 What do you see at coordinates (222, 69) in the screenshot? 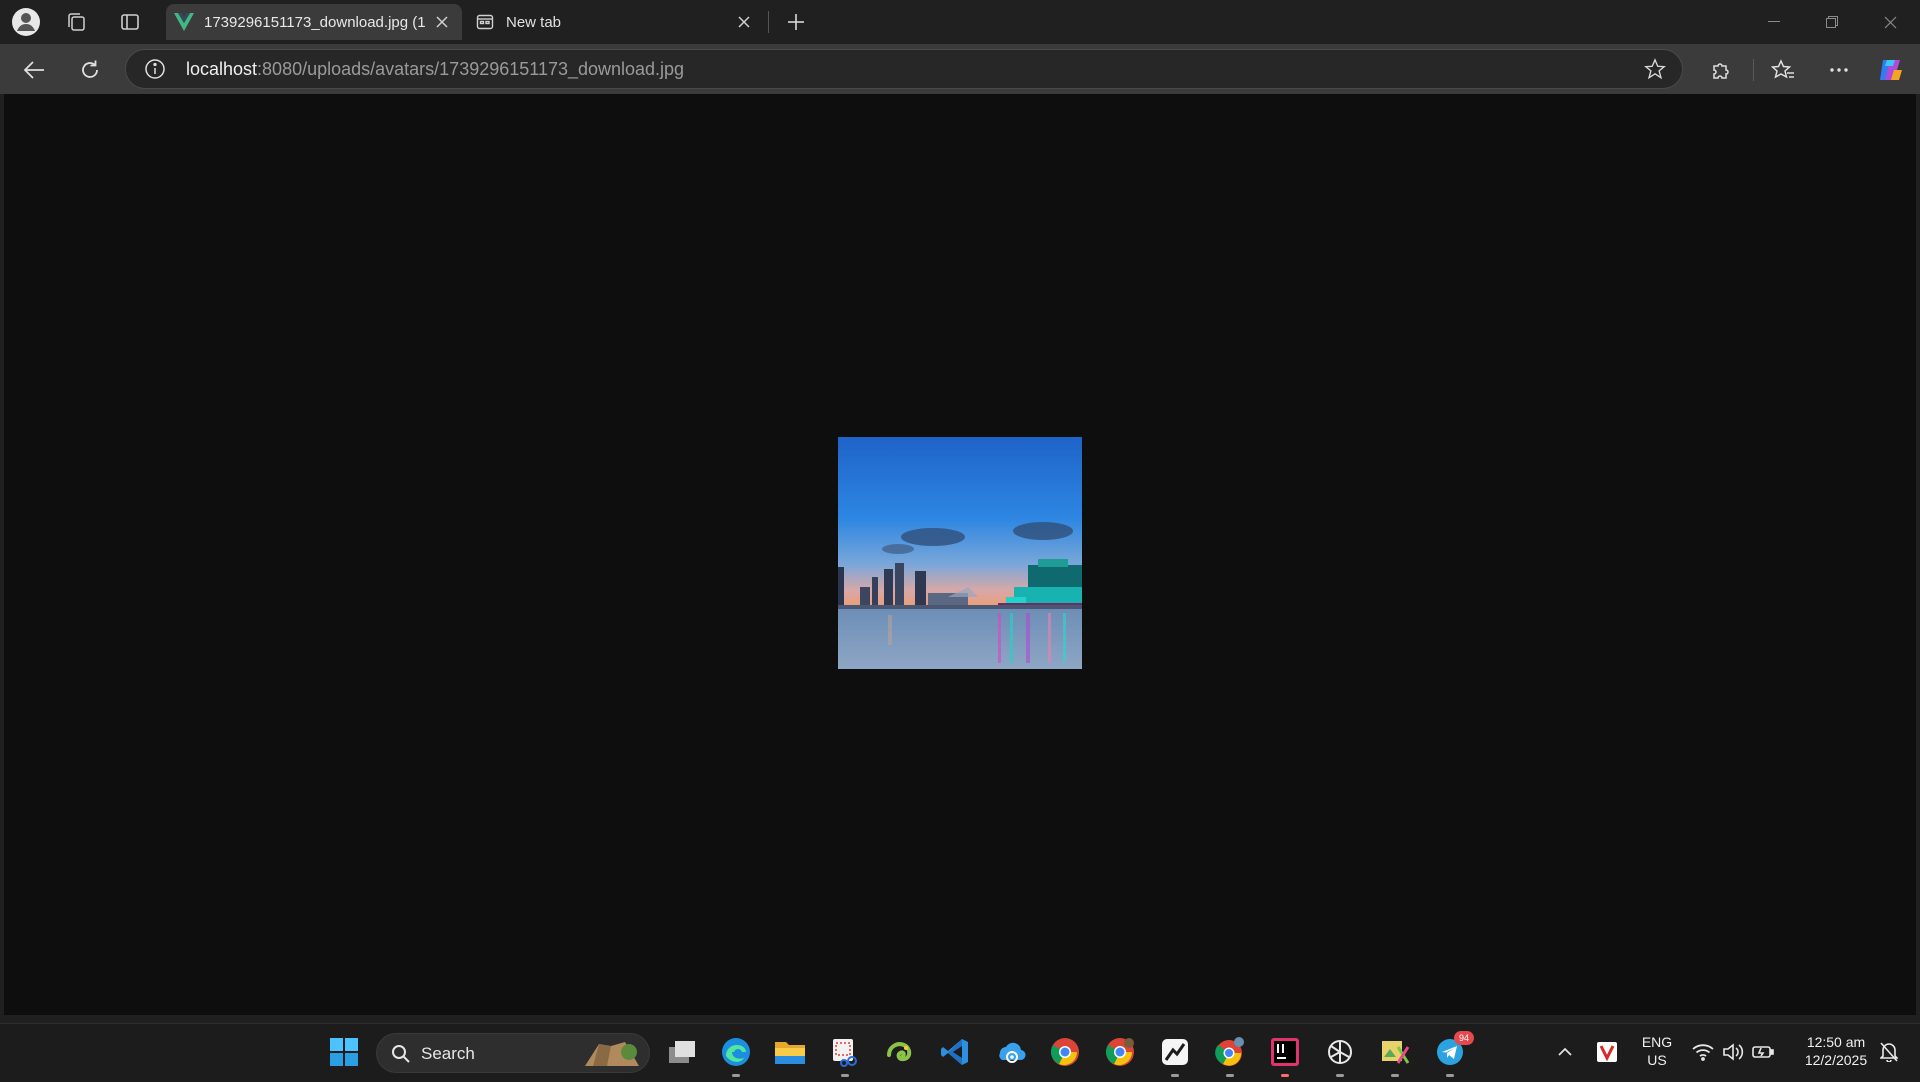
I see `url-host: localhost` at bounding box center [222, 69].